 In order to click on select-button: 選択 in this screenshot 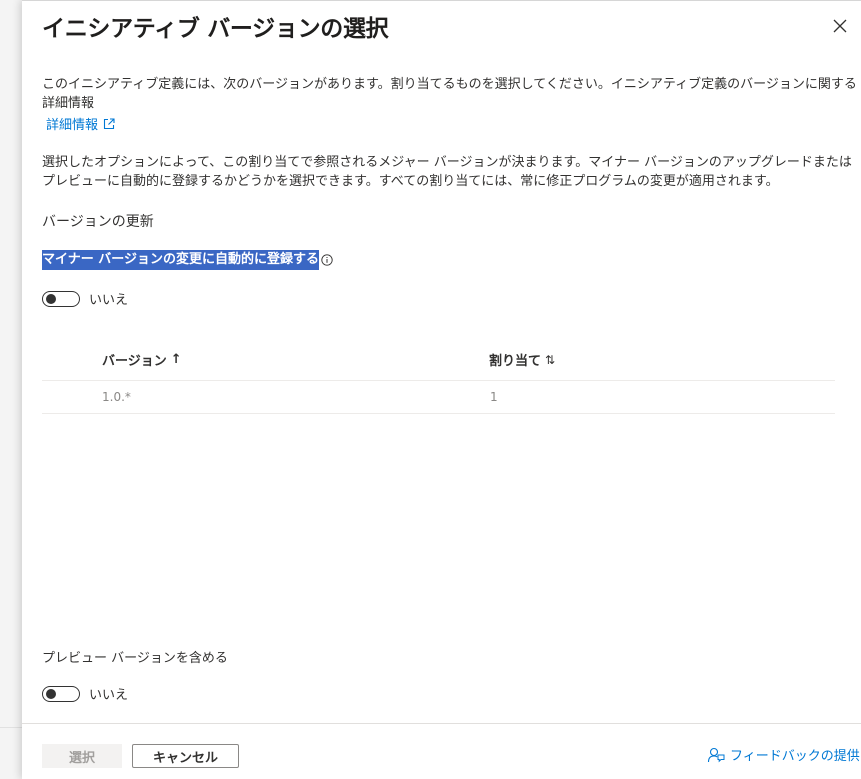, I will do `click(82, 756)`.